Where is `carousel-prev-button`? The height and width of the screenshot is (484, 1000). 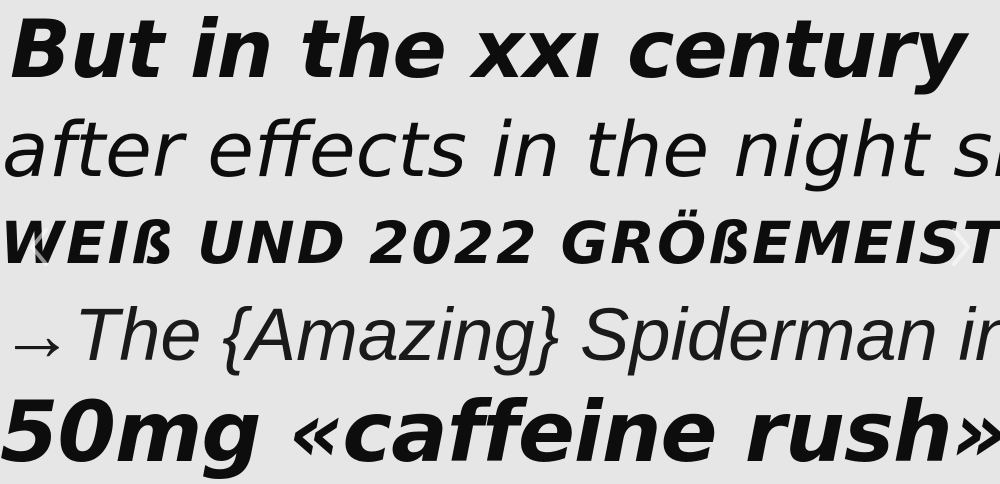
carousel-prev-button is located at coordinates (39, 247).